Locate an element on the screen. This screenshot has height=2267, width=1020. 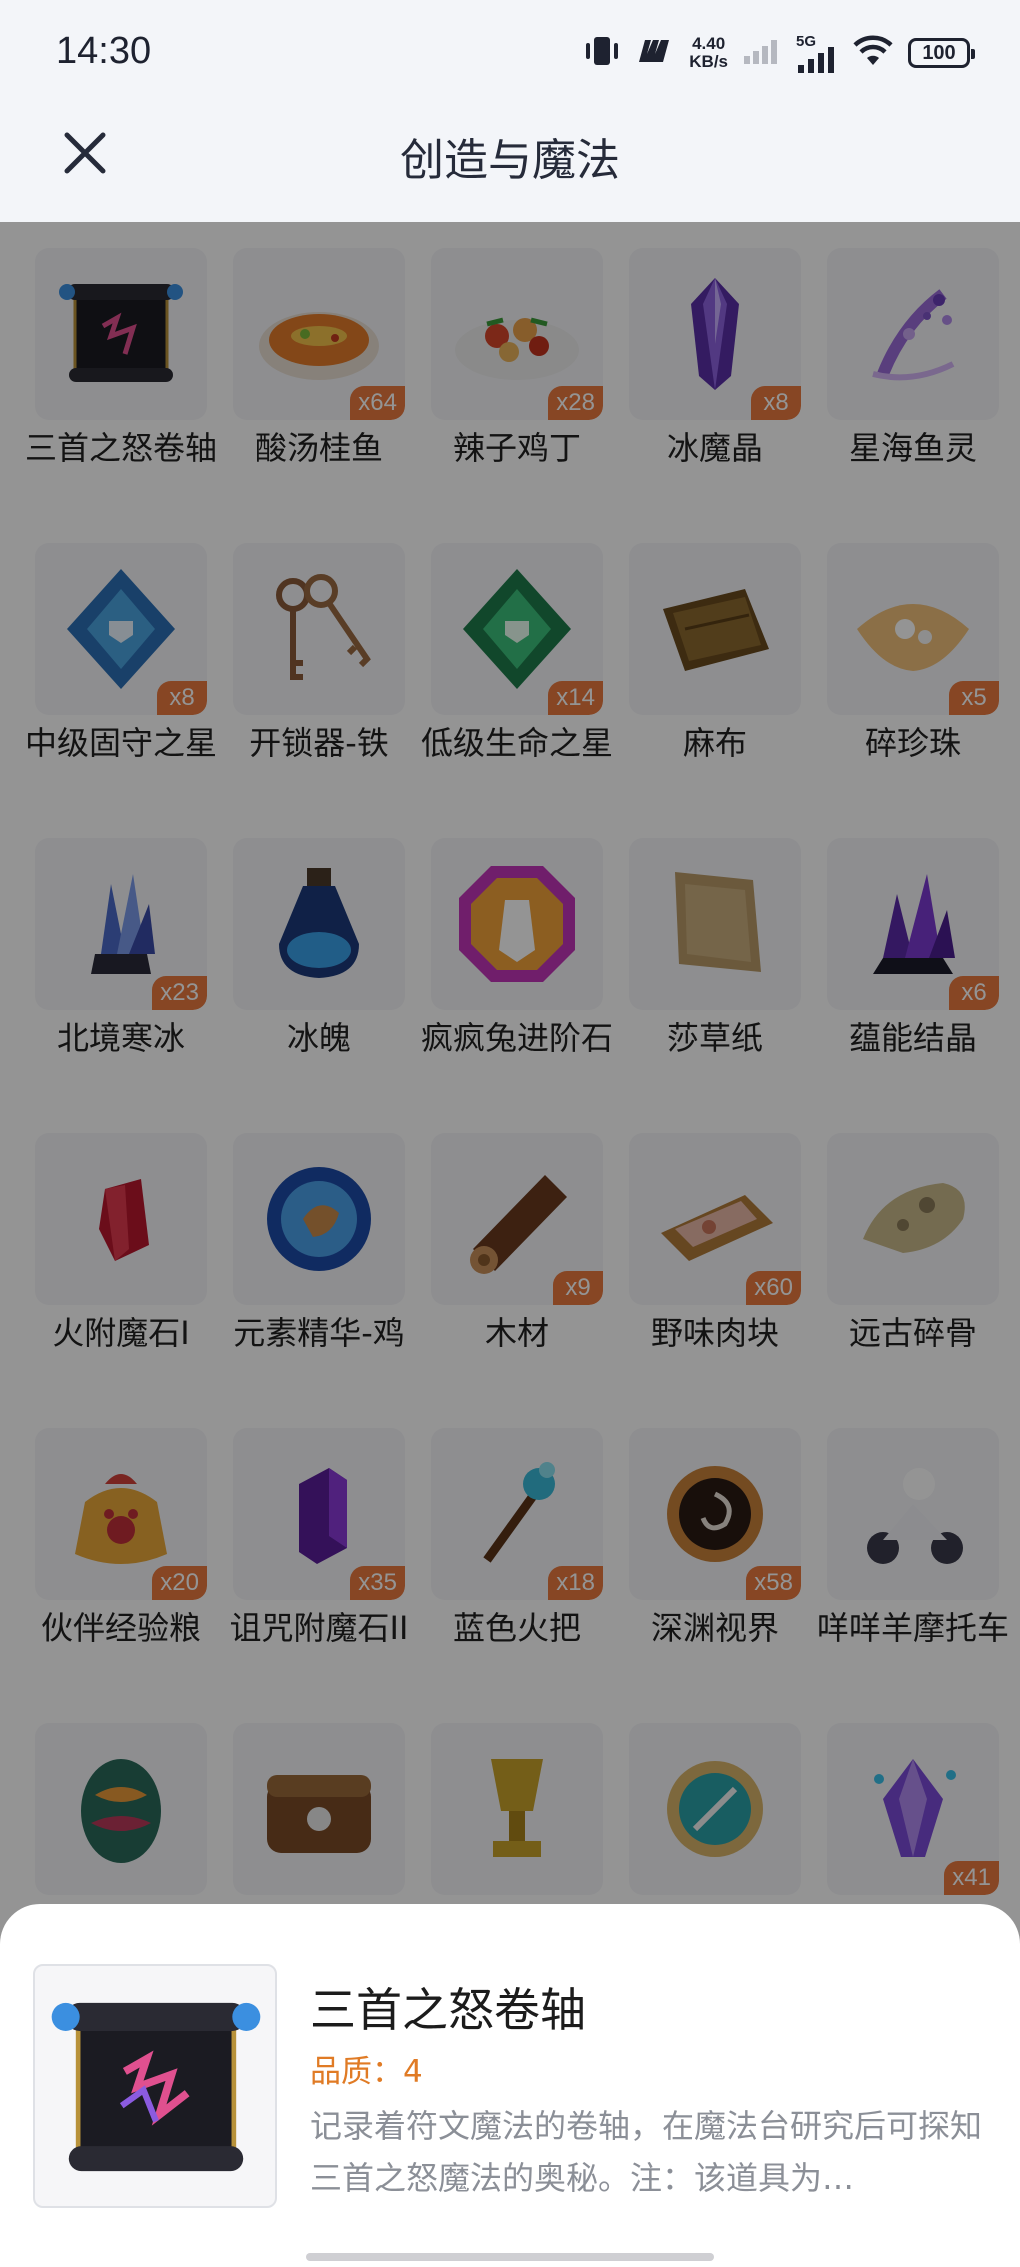
vibrate-icon is located at coordinates (602, 53).